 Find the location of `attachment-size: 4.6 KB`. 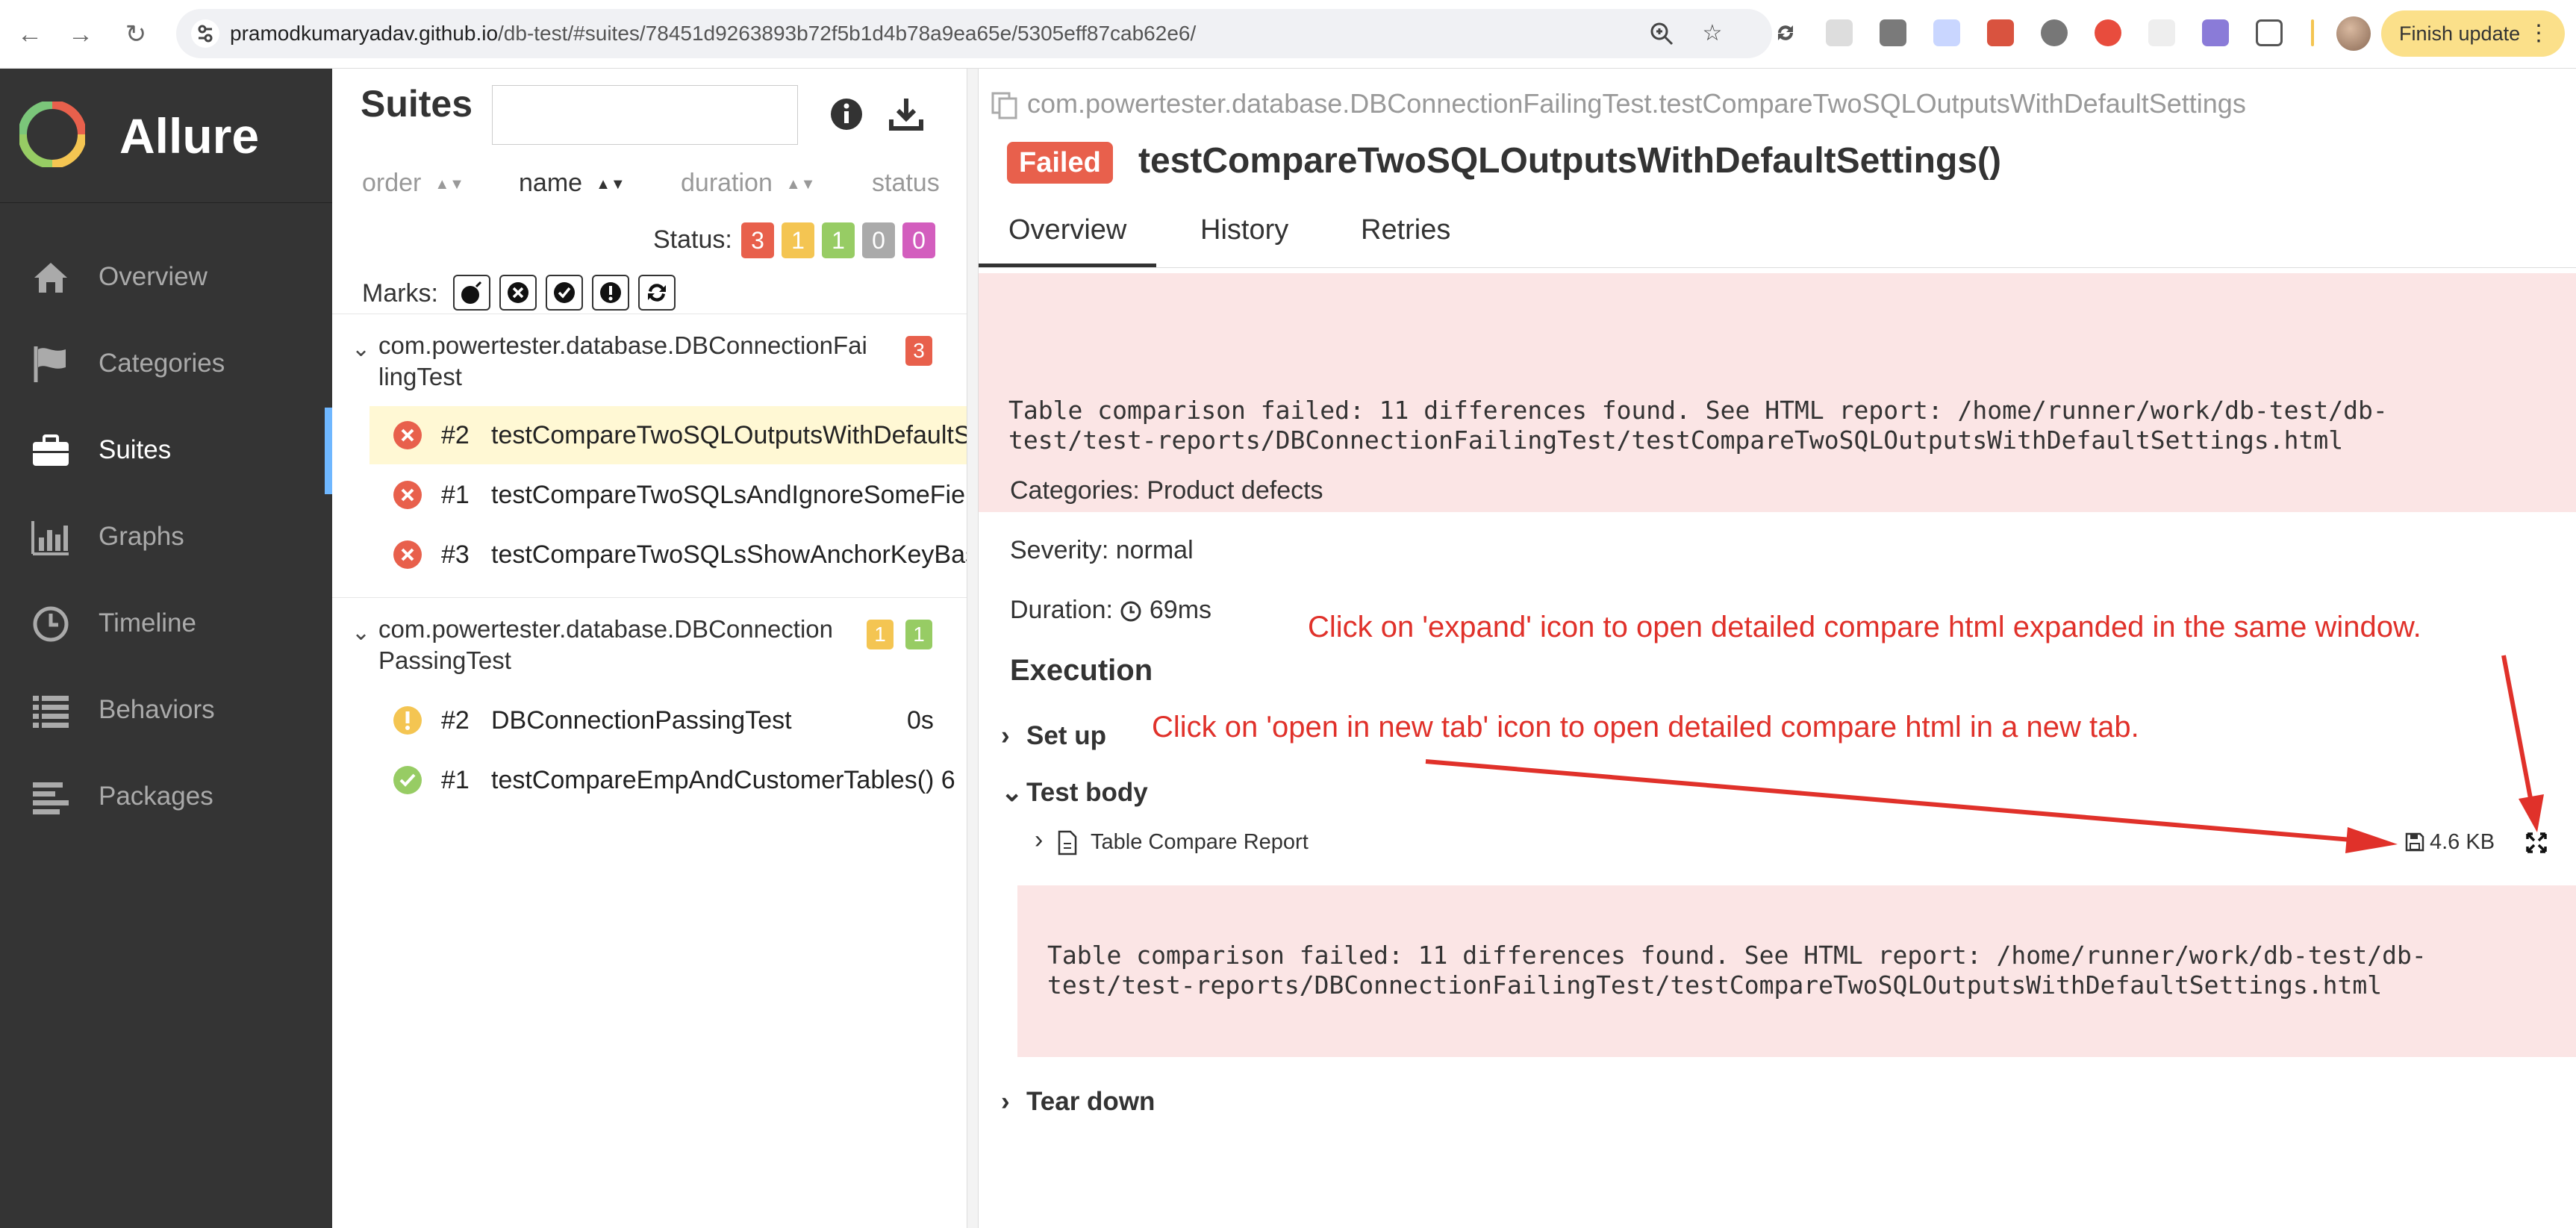

attachment-size: 4.6 KB is located at coordinates (2462, 842).